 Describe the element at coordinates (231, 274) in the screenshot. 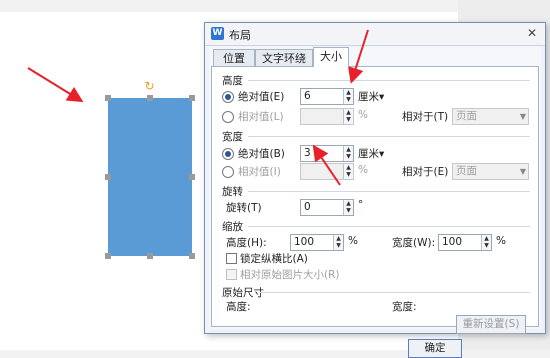

I see `relative-original-checkbox` at that location.